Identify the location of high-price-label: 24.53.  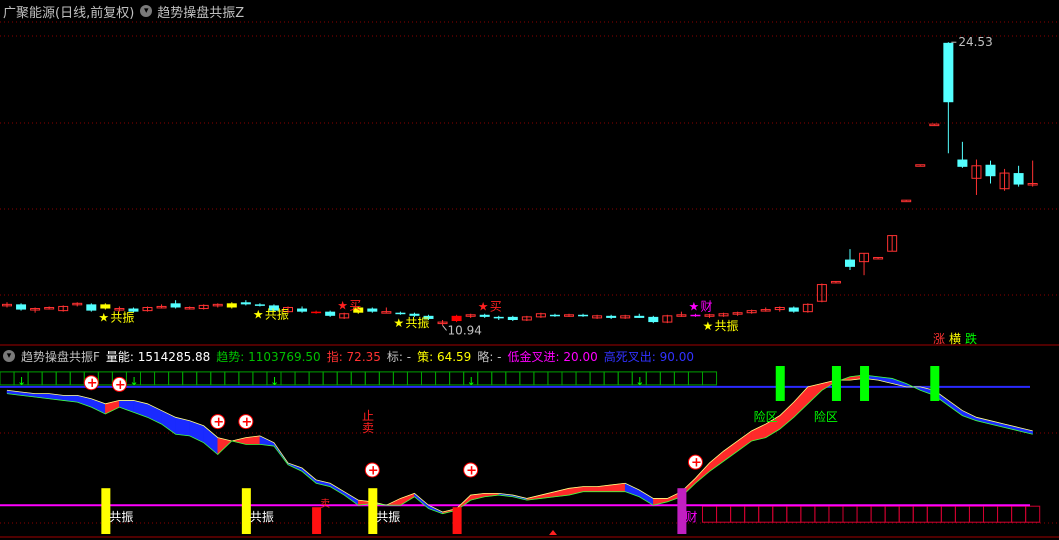
(975, 42).